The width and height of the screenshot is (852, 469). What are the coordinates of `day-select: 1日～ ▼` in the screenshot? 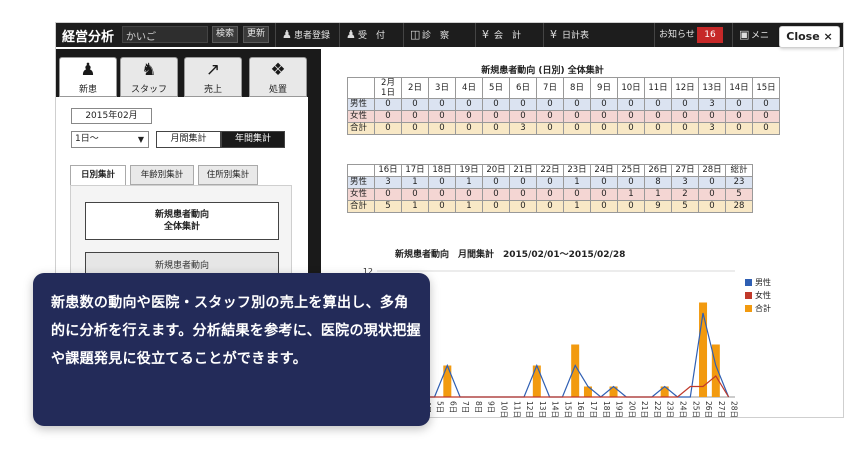 It's located at (110, 139).